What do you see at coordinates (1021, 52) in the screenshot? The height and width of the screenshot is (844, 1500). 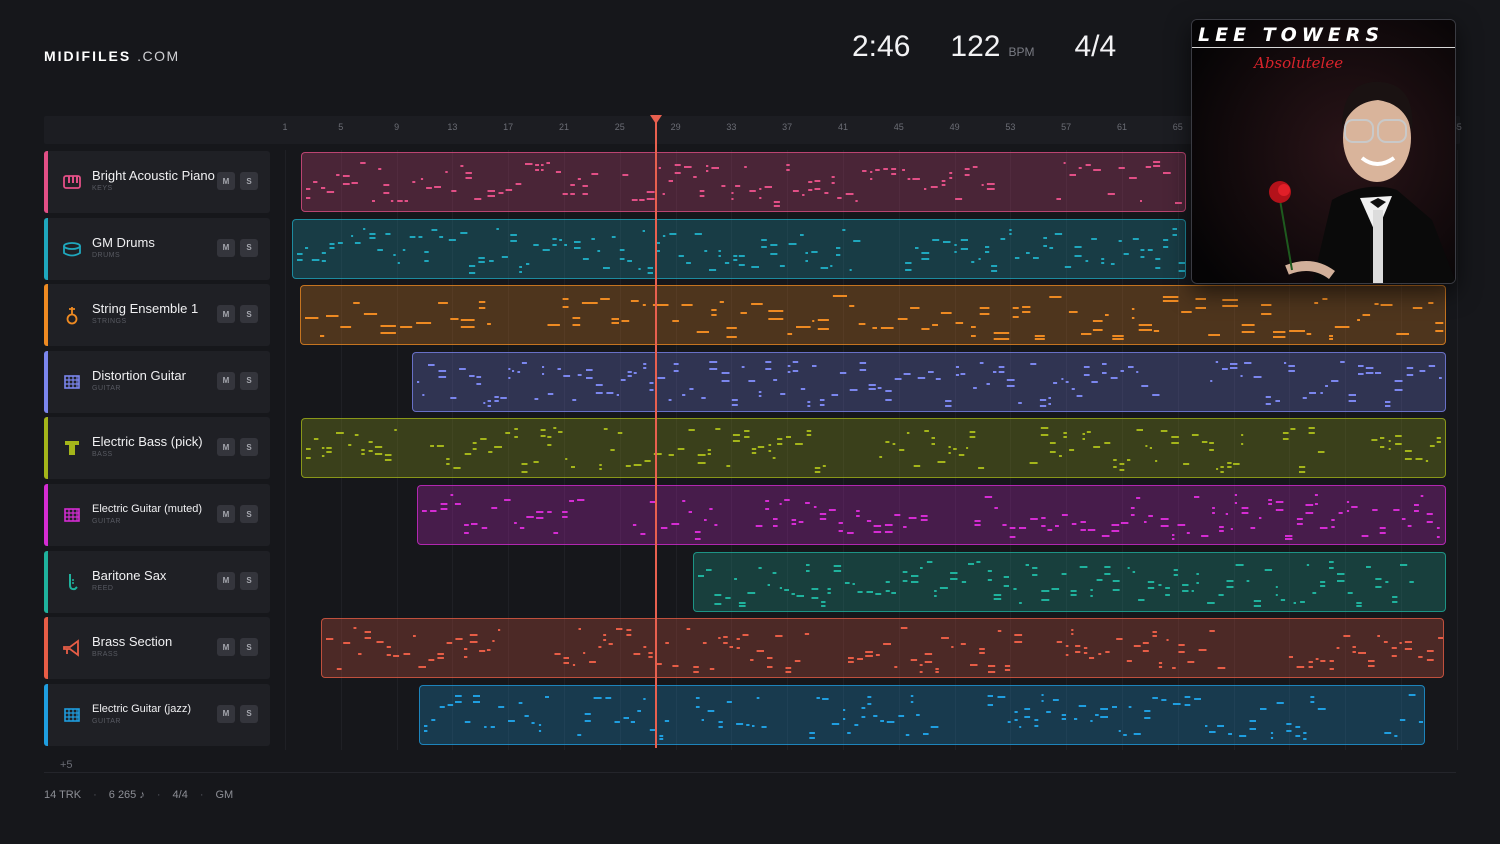 I see `tempo-unit: BPM` at bounding box center [1021, 52].